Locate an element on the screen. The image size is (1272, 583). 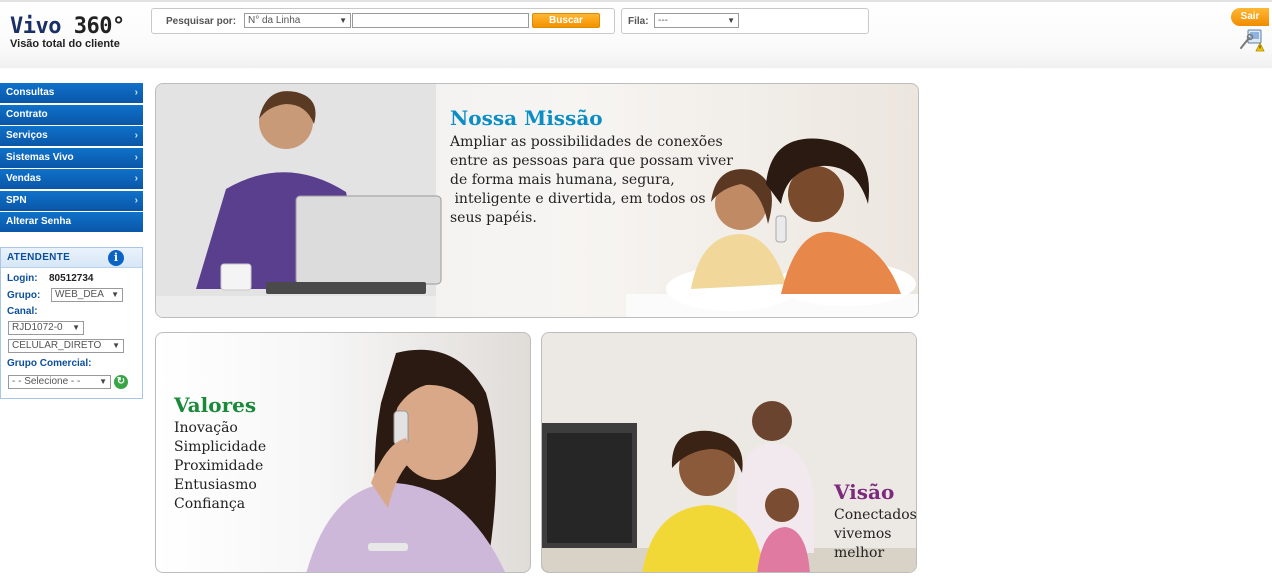
values-item: Simplicidade is located at coordinates (220, 447).